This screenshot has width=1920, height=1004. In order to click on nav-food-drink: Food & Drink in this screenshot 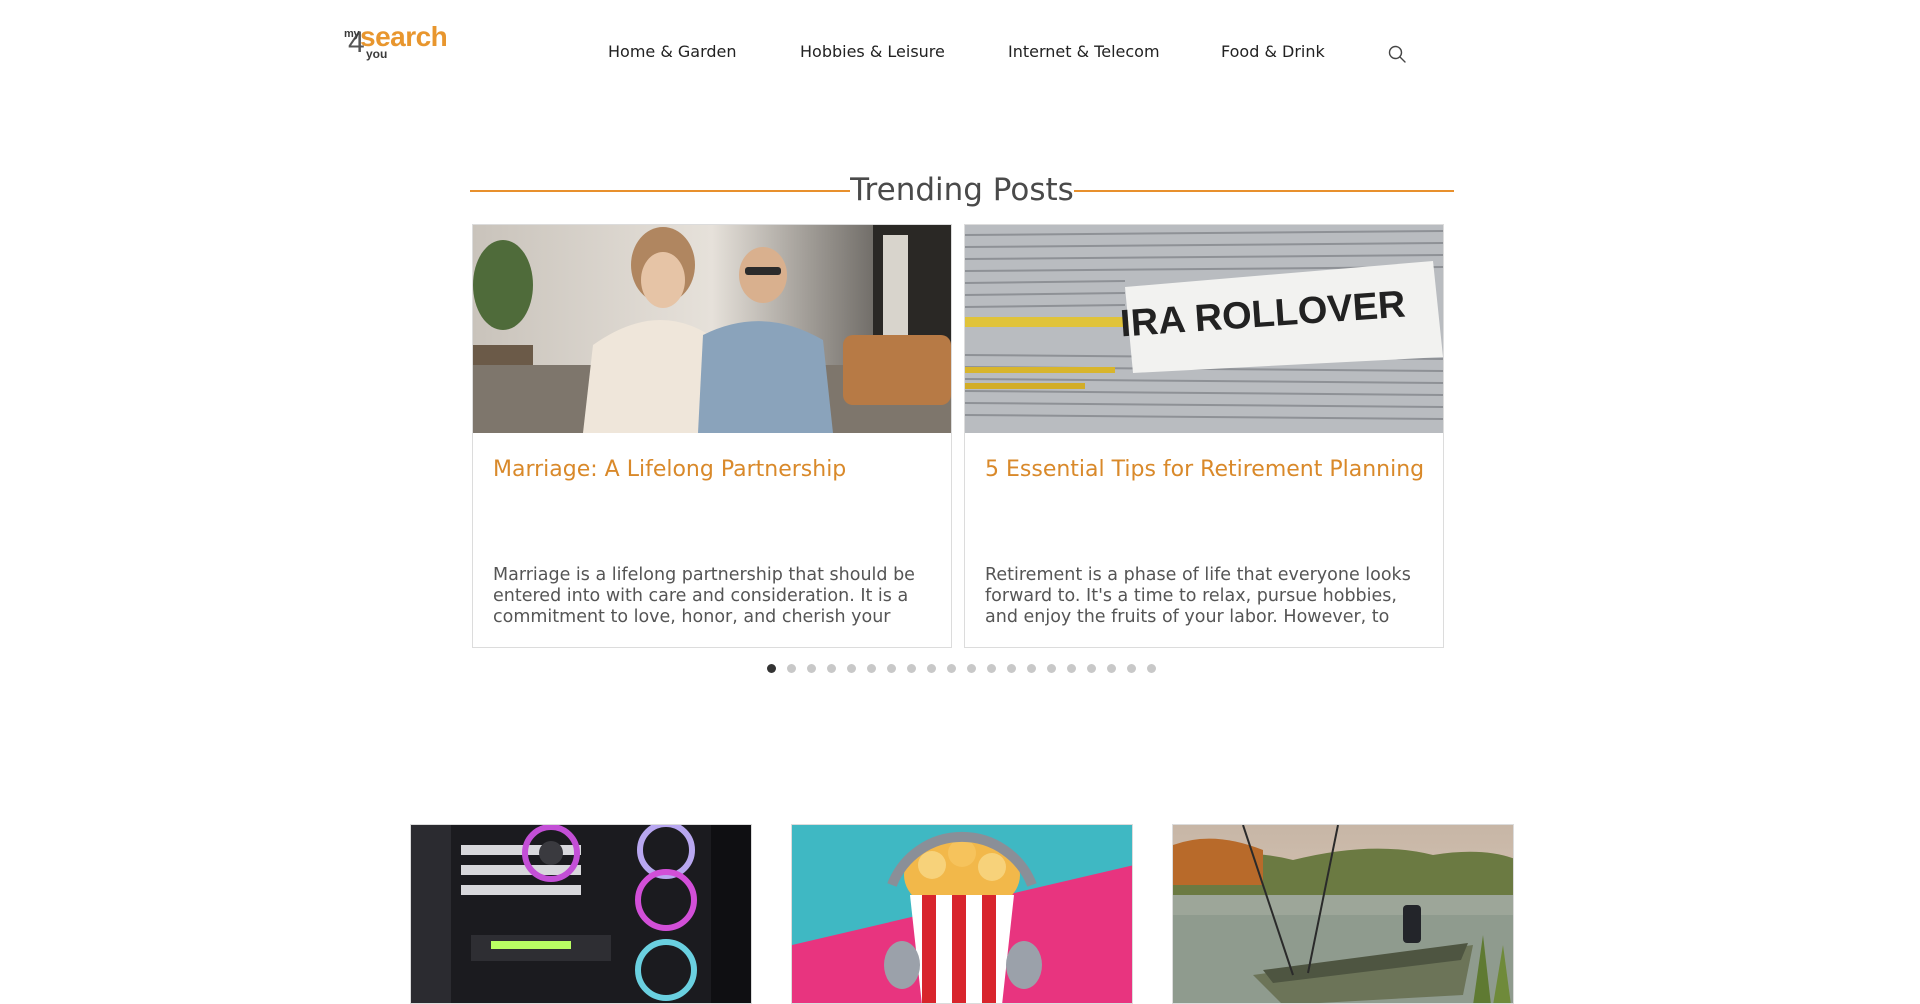, I will do `click(1273, 51)`.